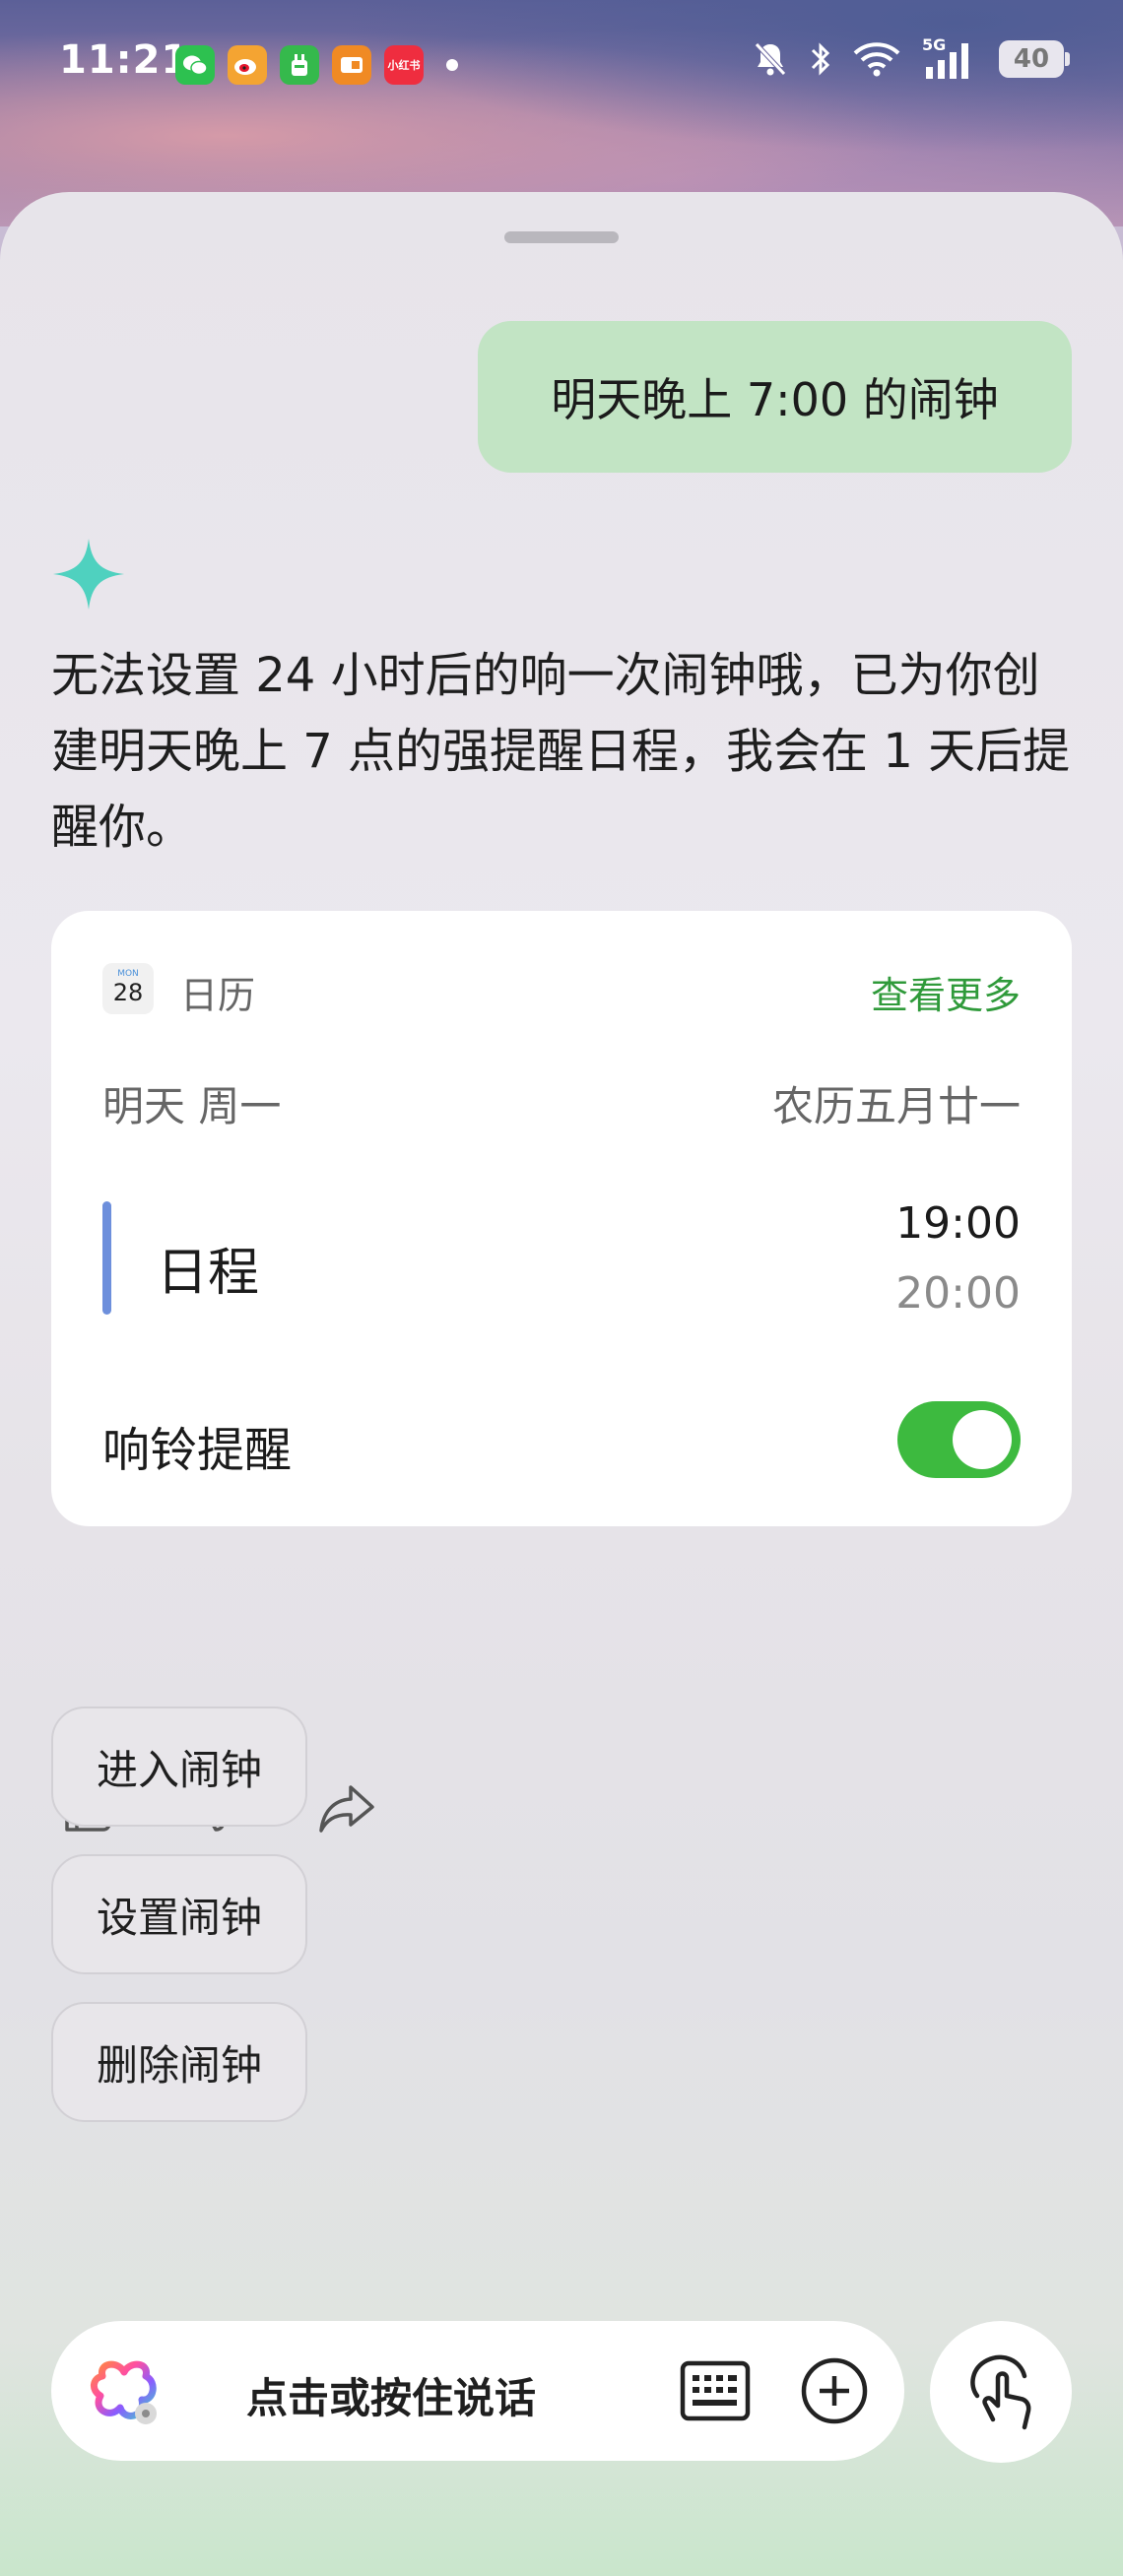 This screenshot has height=2576, width=1123. I want to click on status-bar: 11:21 小红书 5G 40, so click(561, 64).